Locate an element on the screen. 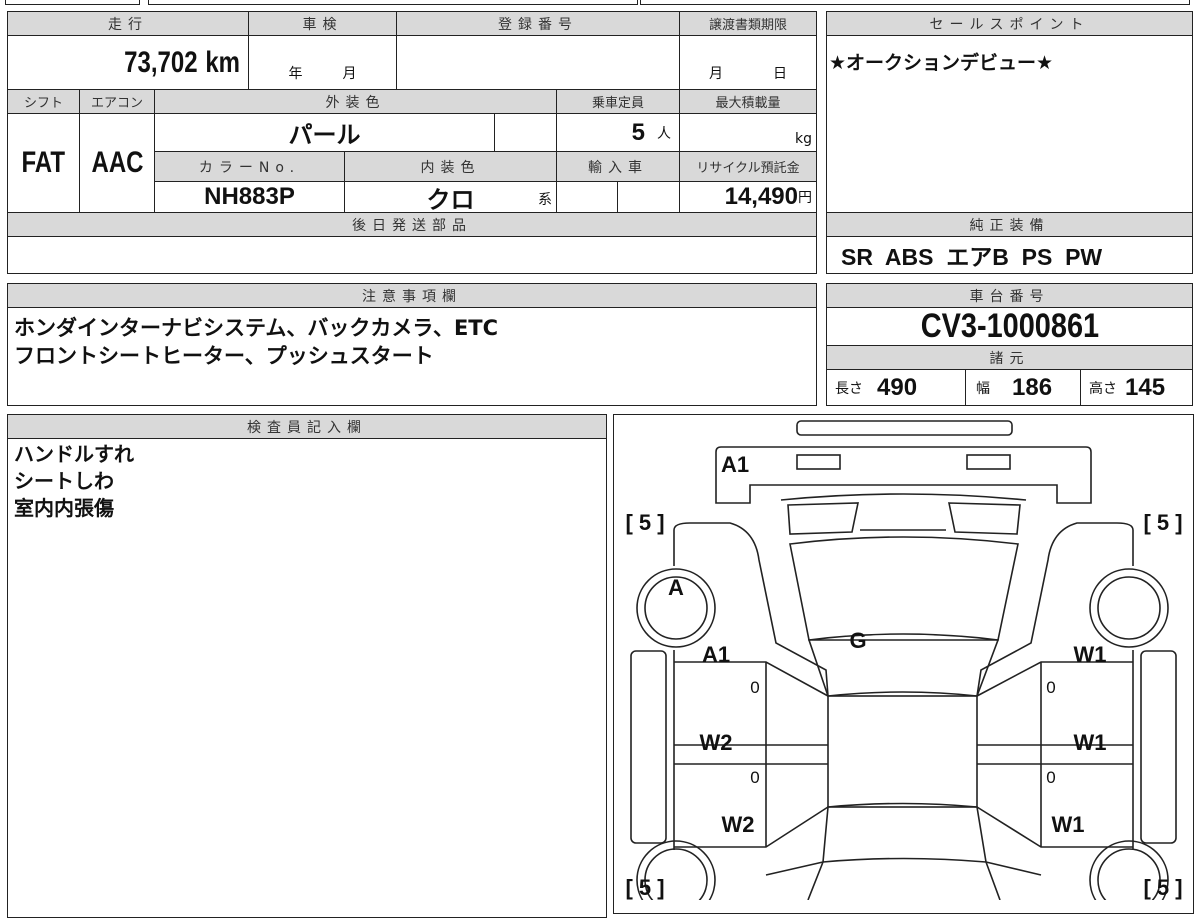 This screenshot has width=1200, height=918. count-right-front-door: 0 is located at coordinates (1051, 687).